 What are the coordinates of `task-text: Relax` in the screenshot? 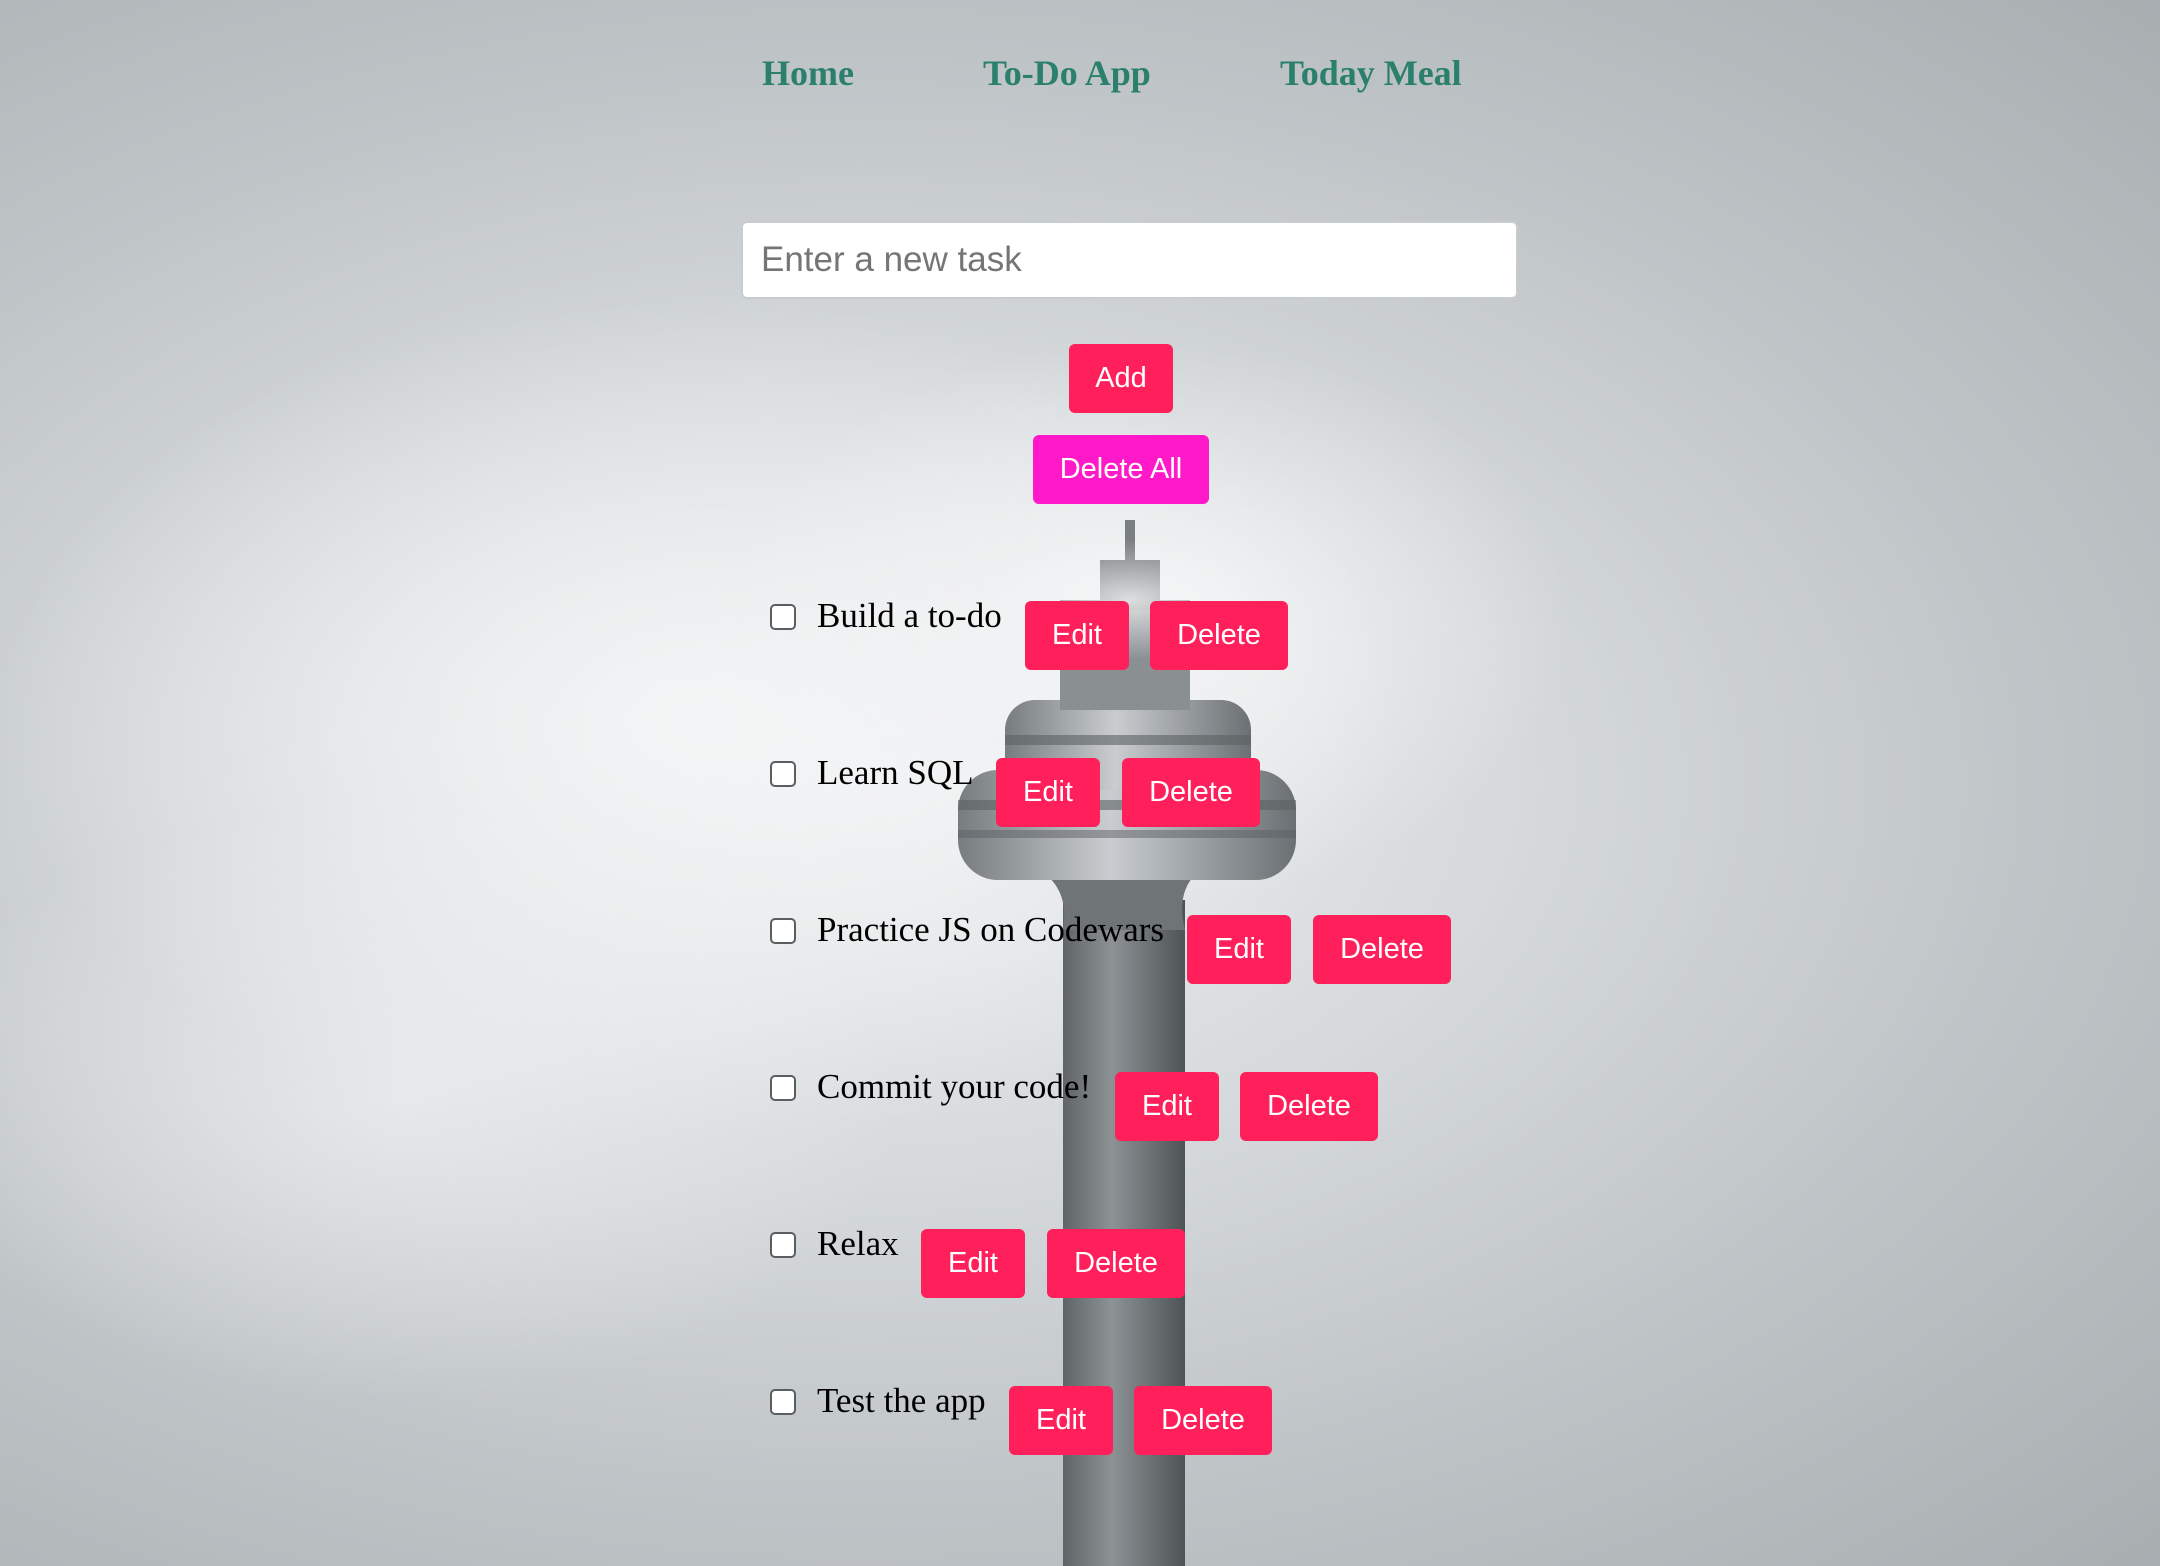 It's located at (858, 1243).